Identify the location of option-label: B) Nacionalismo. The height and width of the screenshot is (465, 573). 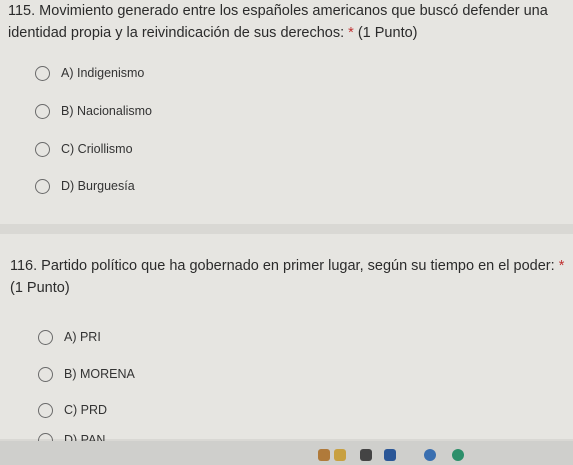
(107, 111).